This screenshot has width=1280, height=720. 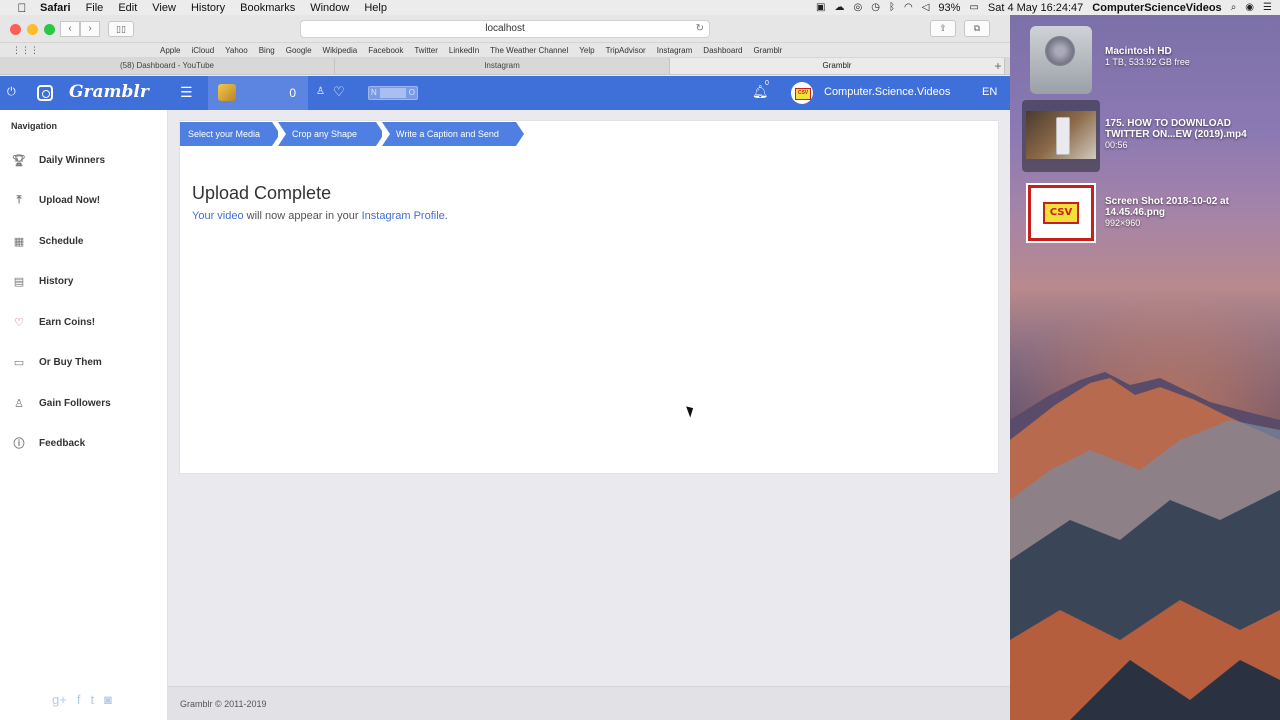 I want to click on nav-item-schedule: ▦ Schedule, so click(x=47, y=241).